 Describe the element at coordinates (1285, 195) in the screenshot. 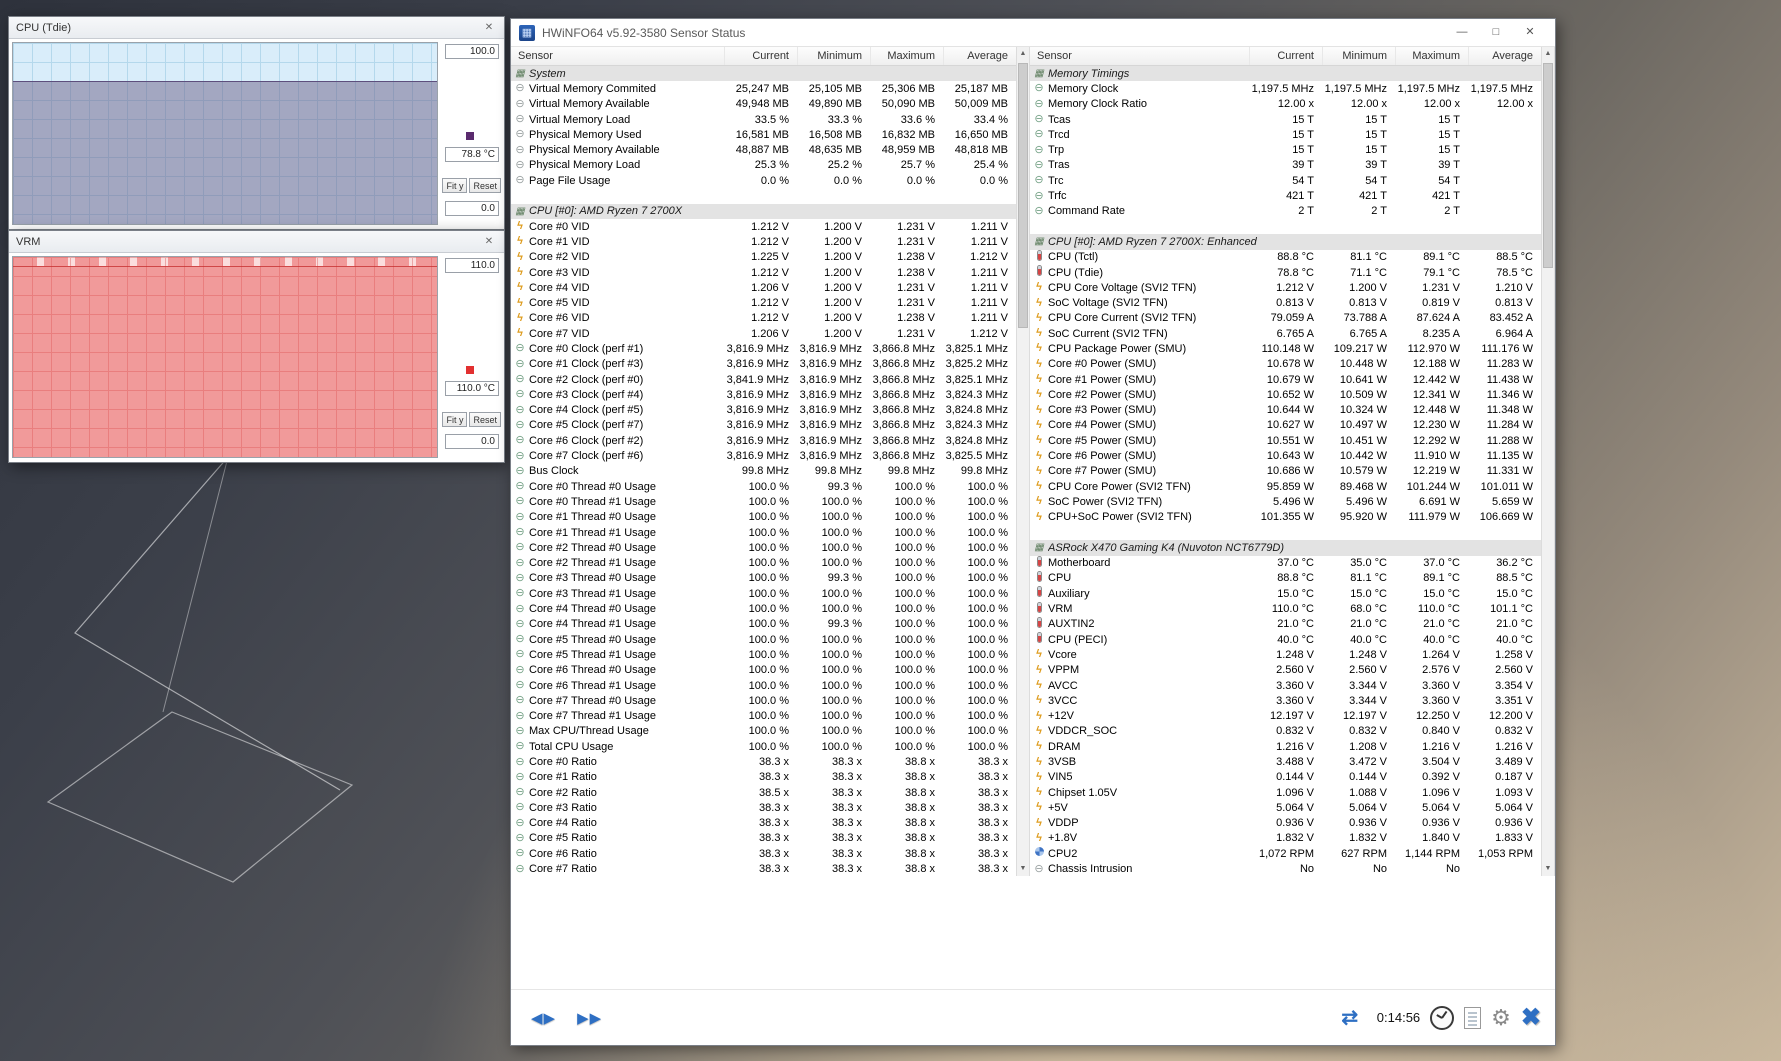

I see `sensor-row: Trfc 421 T 421 T 421 T` at that location.